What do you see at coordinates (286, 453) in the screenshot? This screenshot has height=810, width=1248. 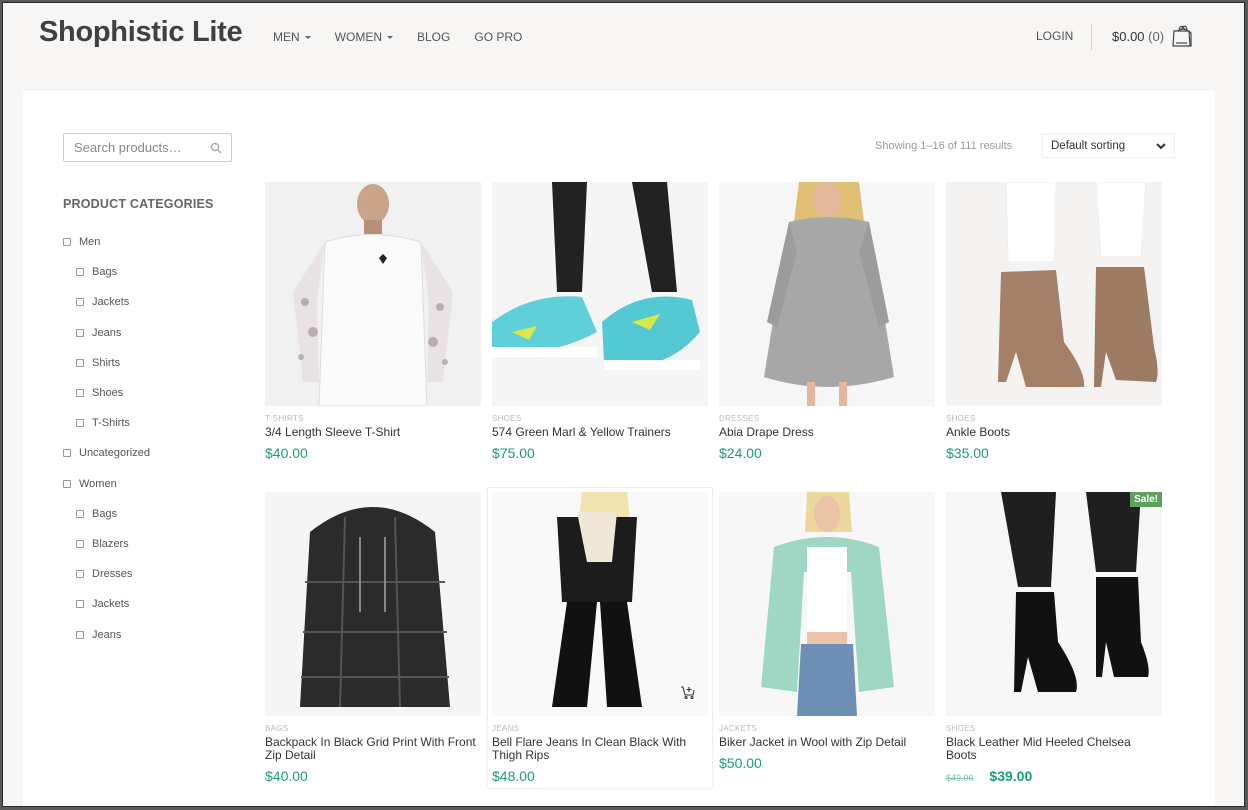 I see `product-price: $40.00` at bounding box center [286, 453].